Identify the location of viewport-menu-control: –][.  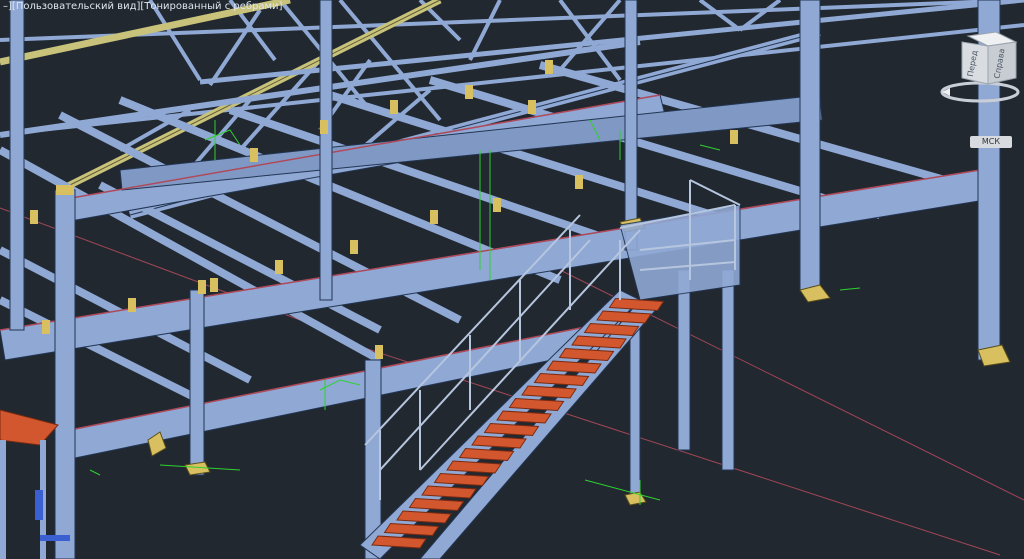
(9, 6).